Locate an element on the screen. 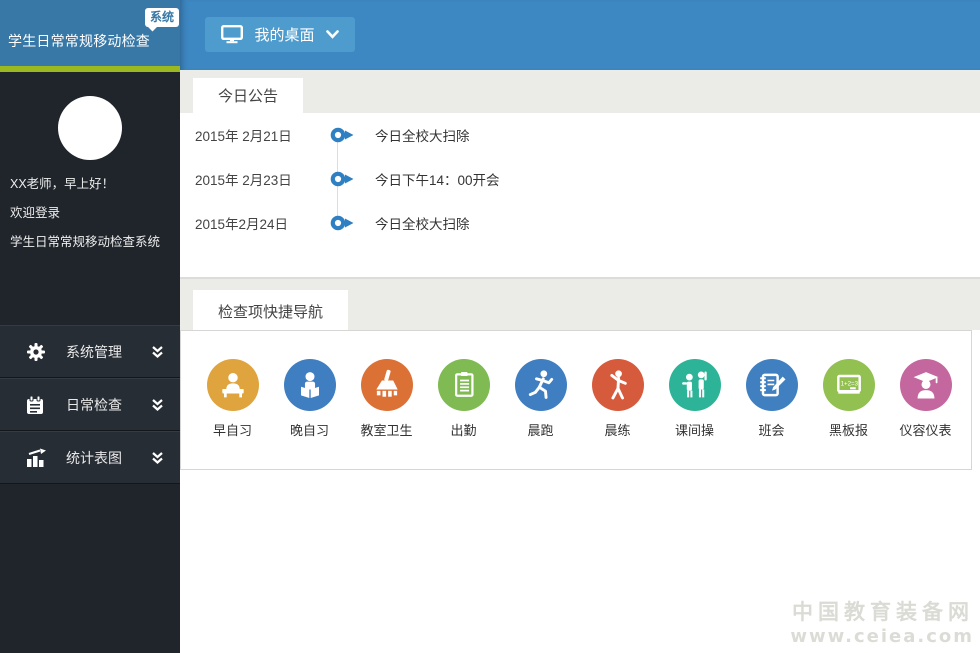 Image resolution: width=980 pixels, height=653 pixels. my-desktop-button: 我的桌面 is located at coordinates (280, 34).